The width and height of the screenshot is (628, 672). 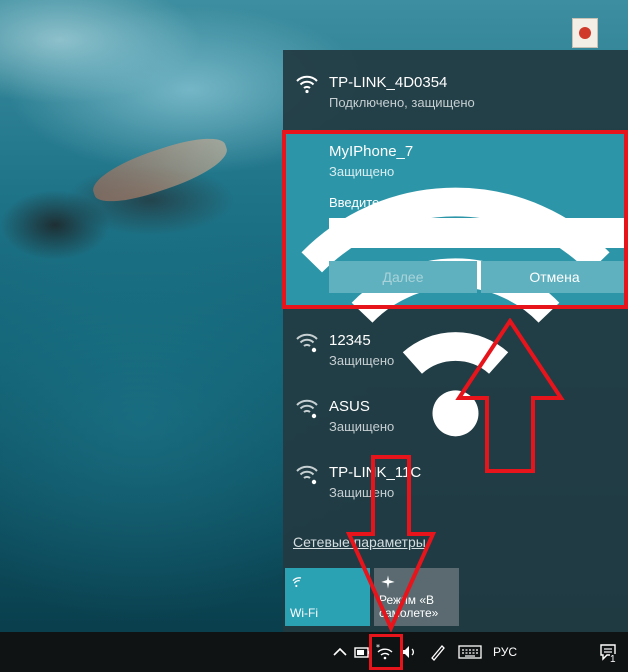 I want to click on network-name: TP-LINK_4D0354, so click(x=388, y=82).